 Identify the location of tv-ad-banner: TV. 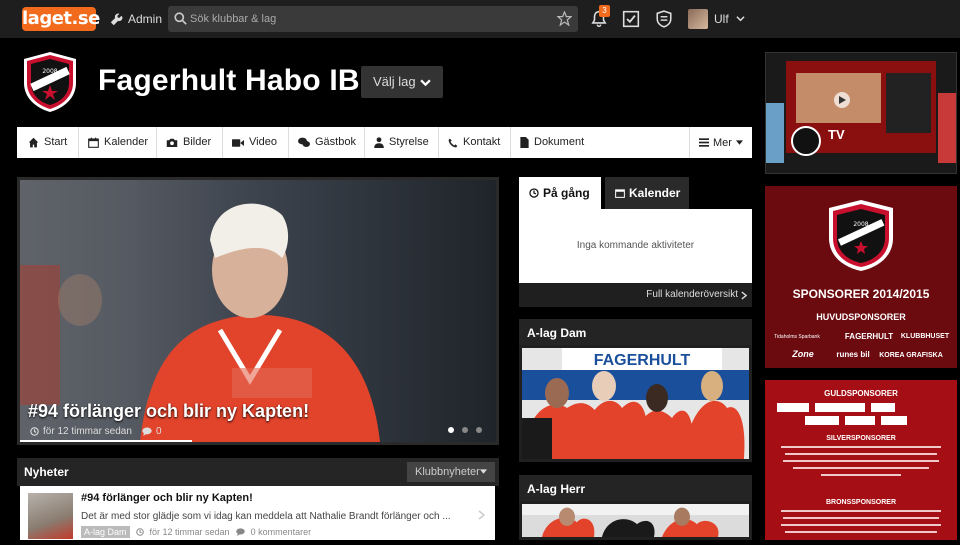
(861, 113).